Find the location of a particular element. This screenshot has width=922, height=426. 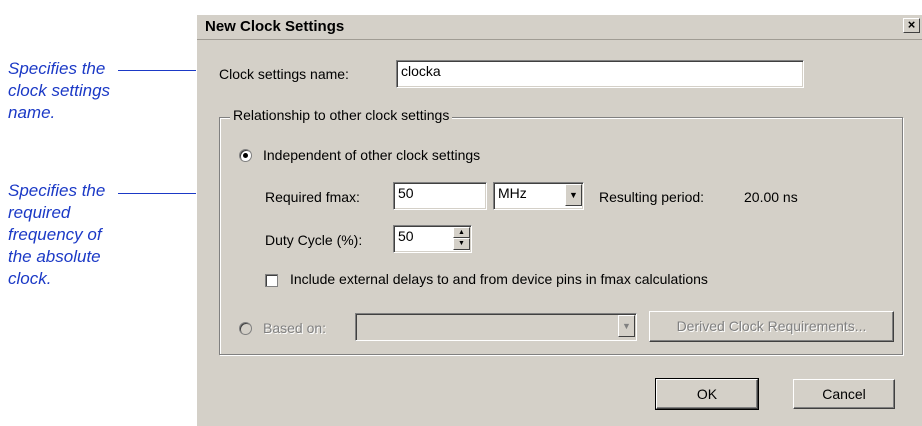

duty-cycle-down-button: ▼ is located at coordinates (461, 244).